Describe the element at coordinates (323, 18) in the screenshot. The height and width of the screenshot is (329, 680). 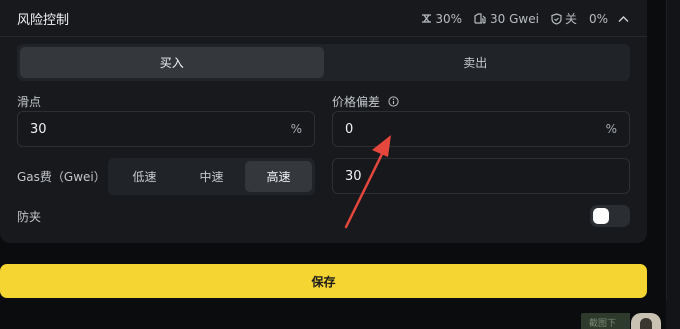
I see `panel-header: 风险控制 30% 30 Gwei 关 0%` at that location.